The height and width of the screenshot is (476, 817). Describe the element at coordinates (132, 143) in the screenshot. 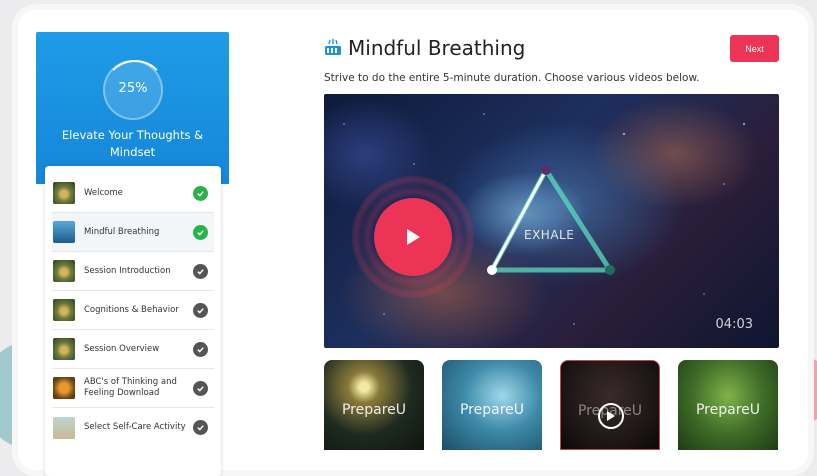

I see `course-title: Elevate Your Thoughts & Mindset` at that location.